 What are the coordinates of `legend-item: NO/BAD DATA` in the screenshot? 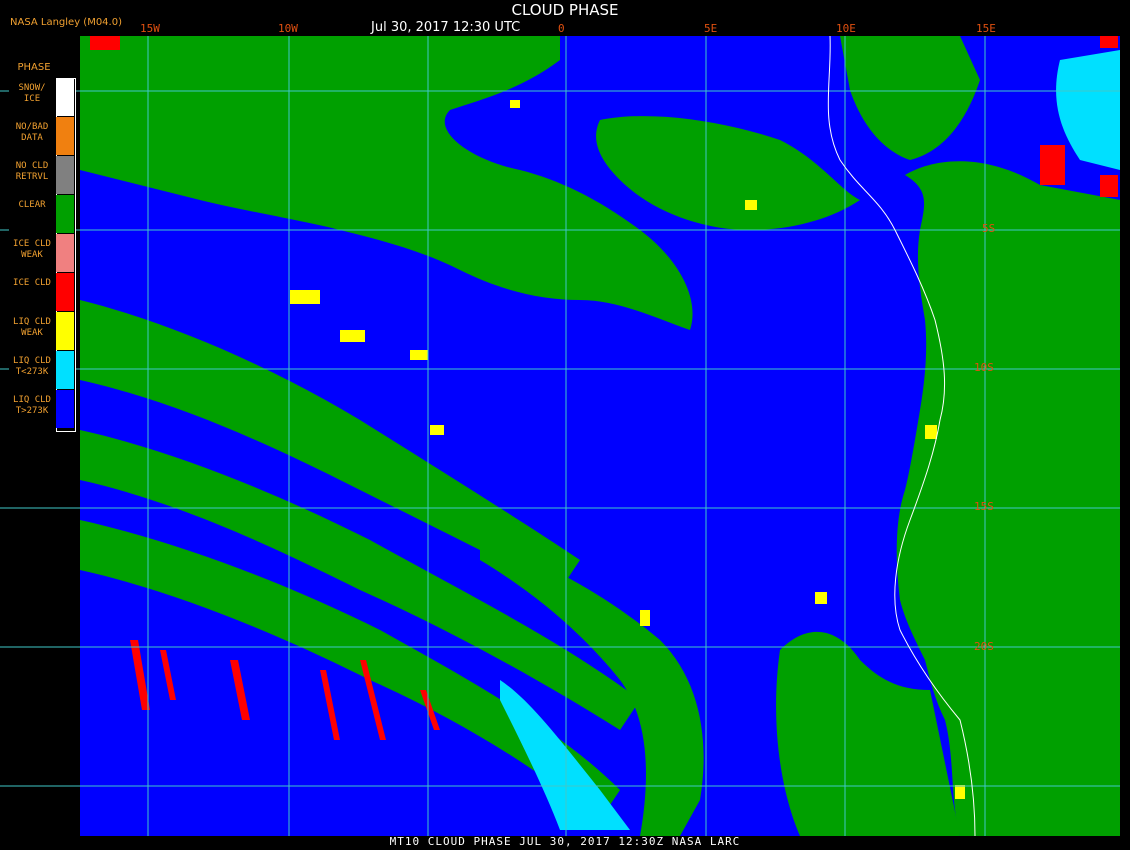 It's located at (42, 136).